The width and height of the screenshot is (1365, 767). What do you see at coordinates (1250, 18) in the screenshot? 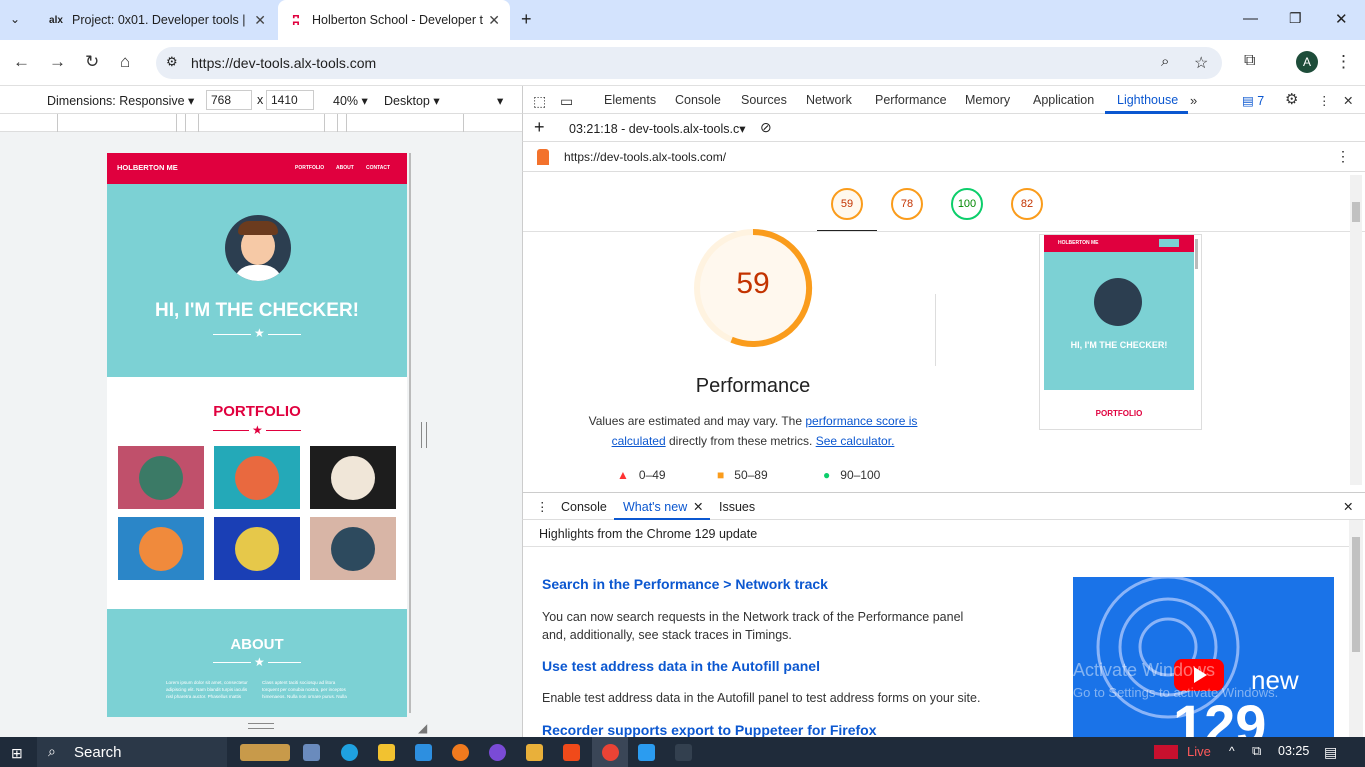
I see `minimize-icon: —` at bounding box center [1250, 18].